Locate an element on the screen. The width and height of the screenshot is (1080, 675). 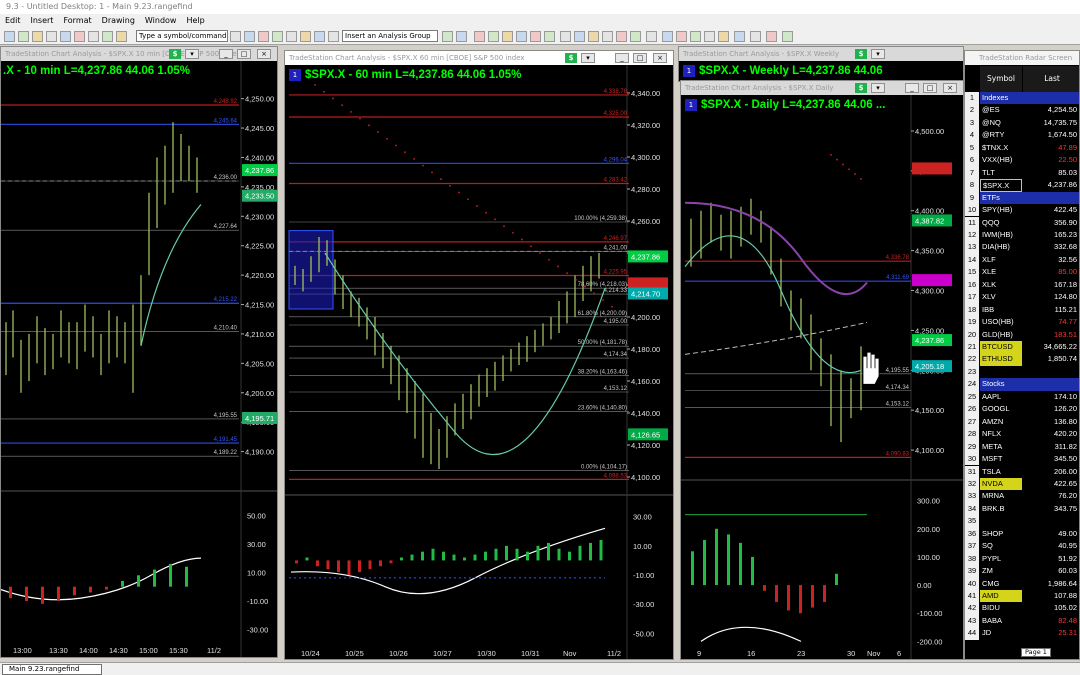
symbol-cell: JD is located at coordinates (1001, 633).